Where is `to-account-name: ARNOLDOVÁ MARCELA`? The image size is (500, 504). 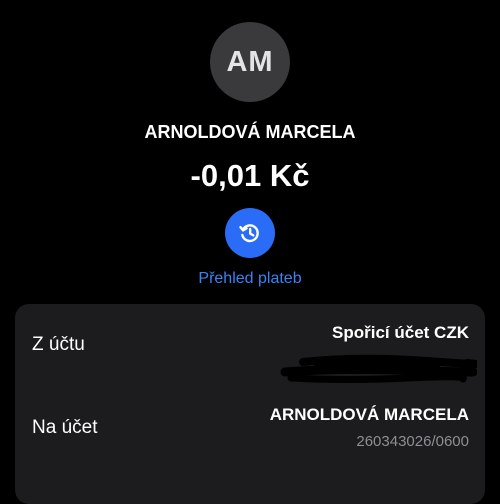
to-account-name: ARNOLDOVÁ MARCELA is located at coordinates (369, 414).